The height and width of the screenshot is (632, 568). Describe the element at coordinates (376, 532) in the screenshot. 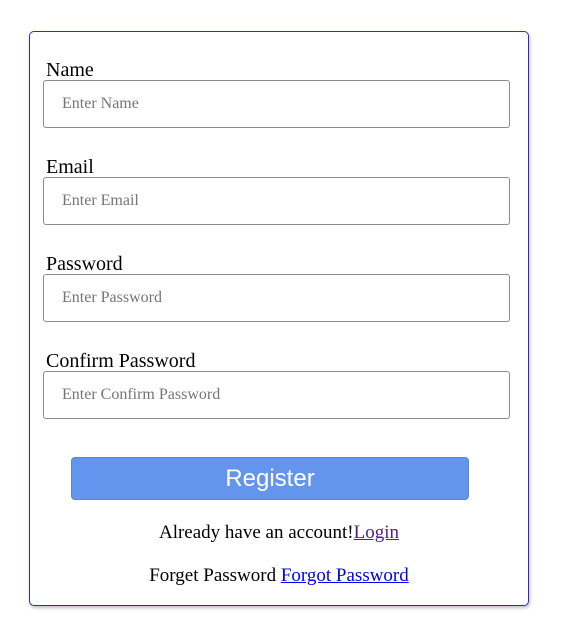

I see `login-link: Login` at that location.